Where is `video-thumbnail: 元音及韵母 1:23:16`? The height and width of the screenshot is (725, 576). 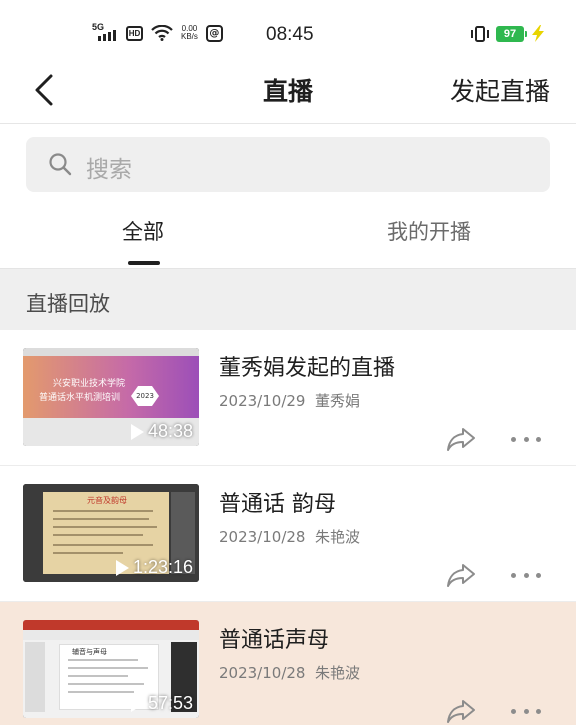
video-thumbnail: 元音及韵母 1:23:16 is located at coordinates (111, 533).